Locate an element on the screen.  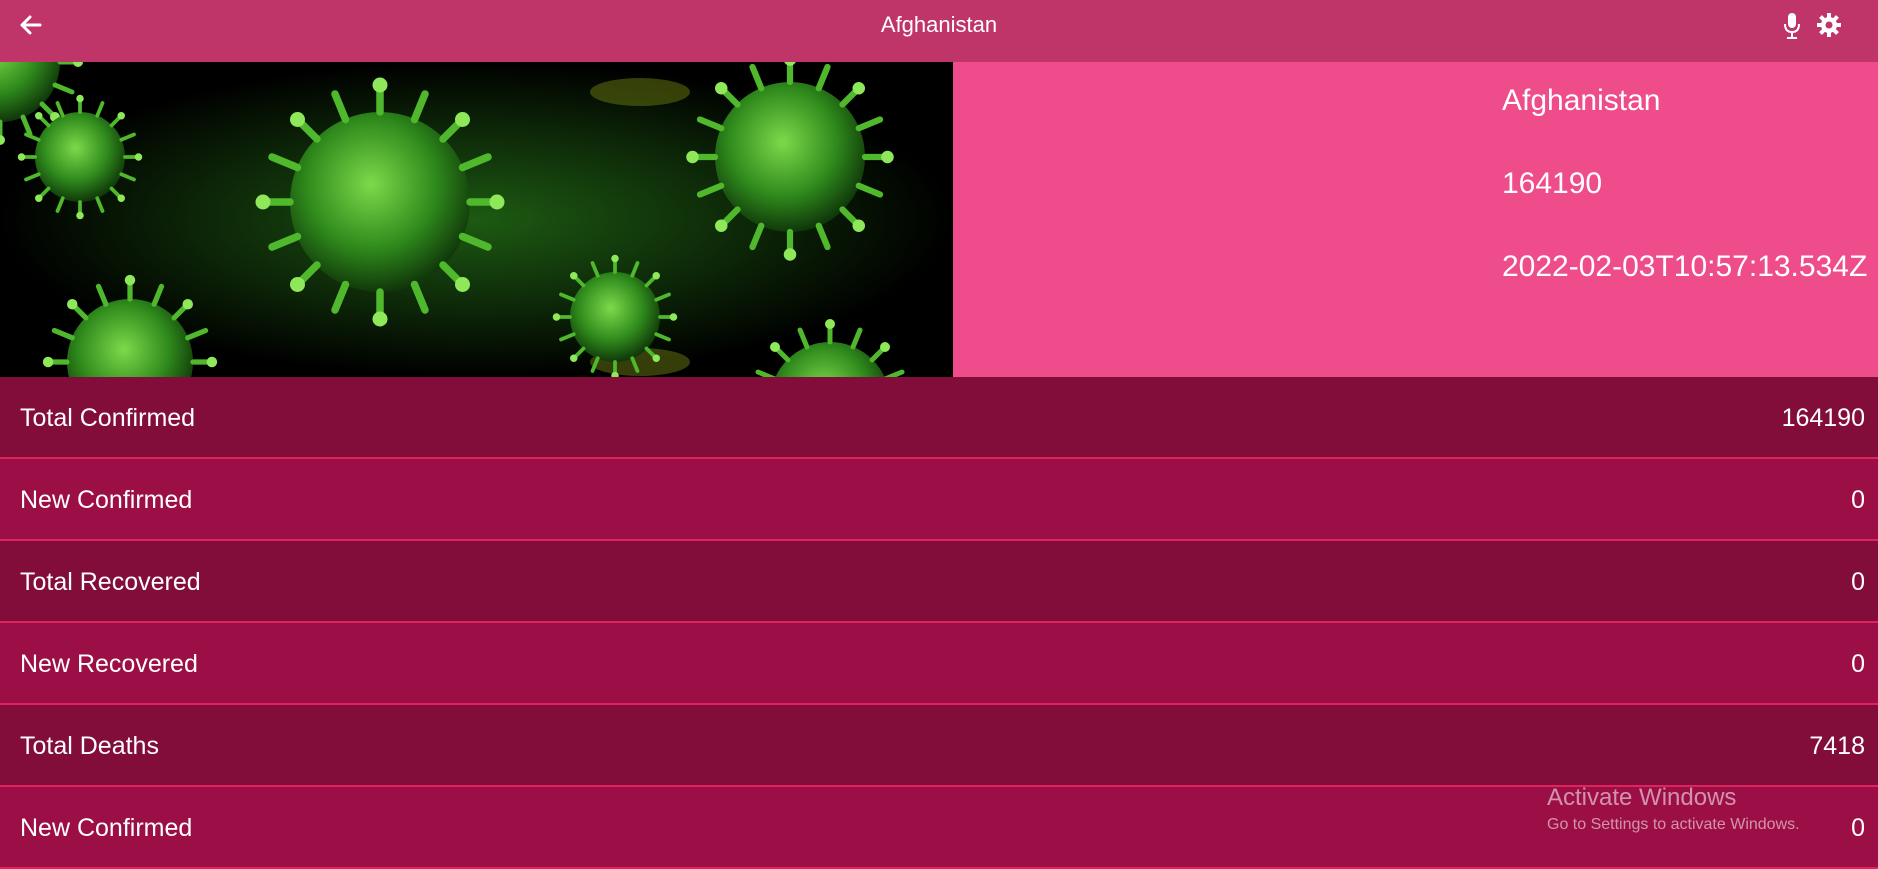
list-item: Total Recovered 0 is located at coordinates (939, 582).